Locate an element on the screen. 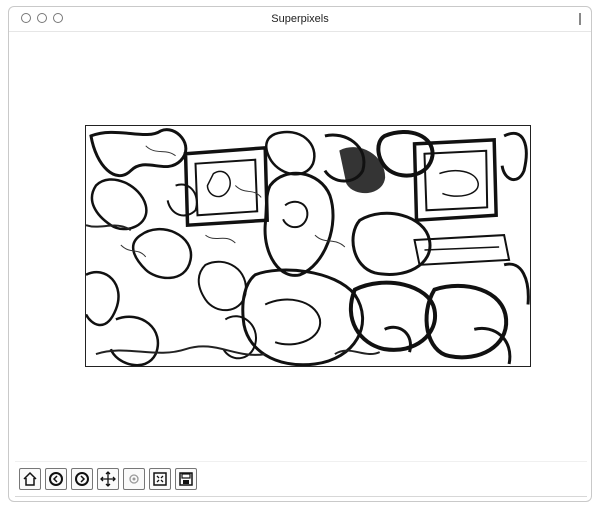 The width and height of the screenshot is (600, 510). forward-button is located at coordinates (82, 478).